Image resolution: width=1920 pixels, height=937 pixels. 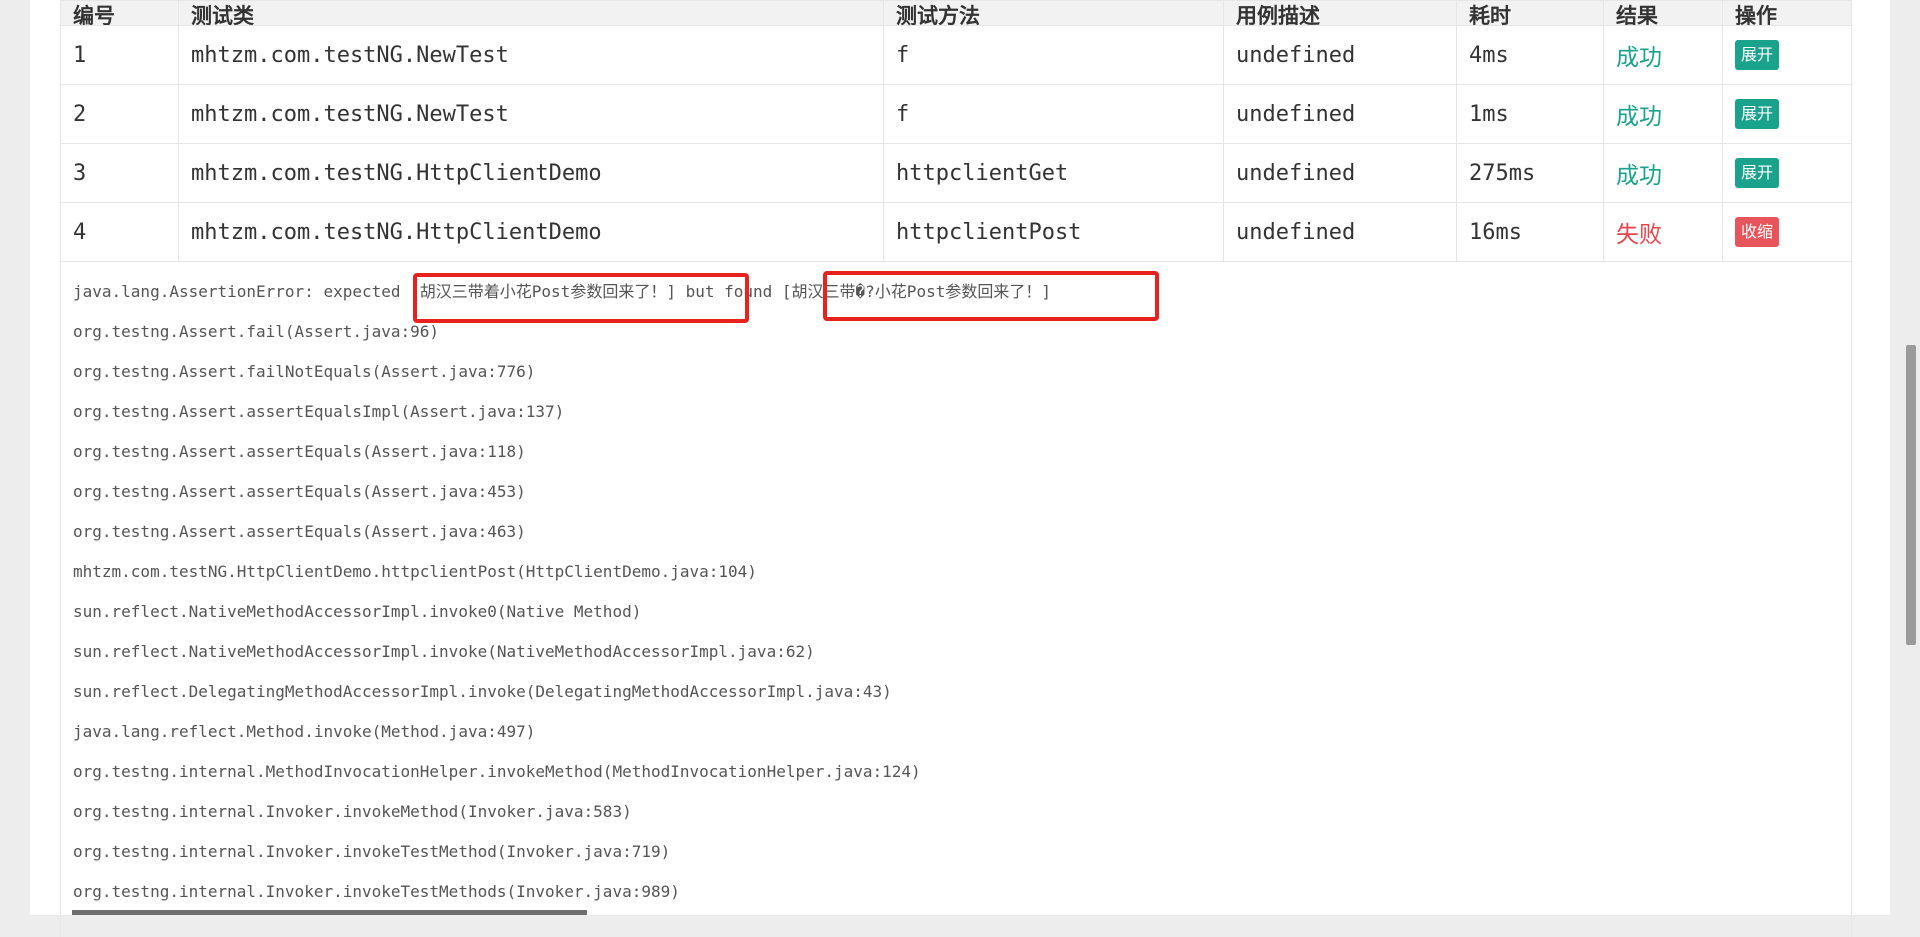 What do you see at coordinates (1663, 232) in the screenshot?
I see `cell-result: 失败` at bounding box center [1663, 232].